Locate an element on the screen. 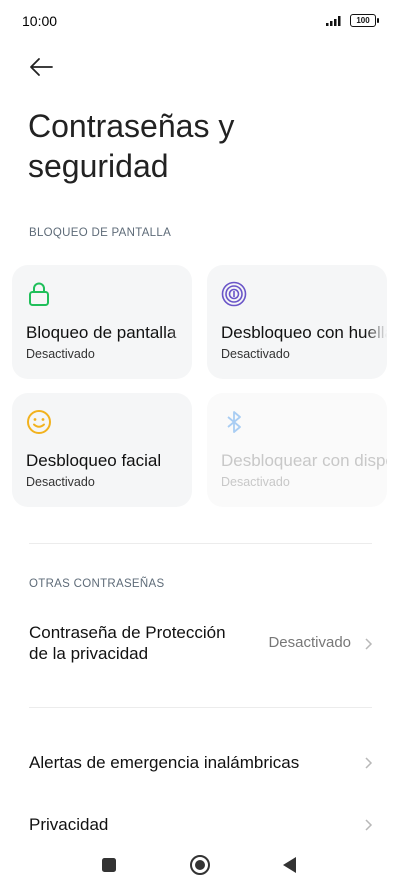 Image resolution: width=401 pixels, height=892 pixels. card-label: Desbloqueo con huella is located at coordinates (304, 332).